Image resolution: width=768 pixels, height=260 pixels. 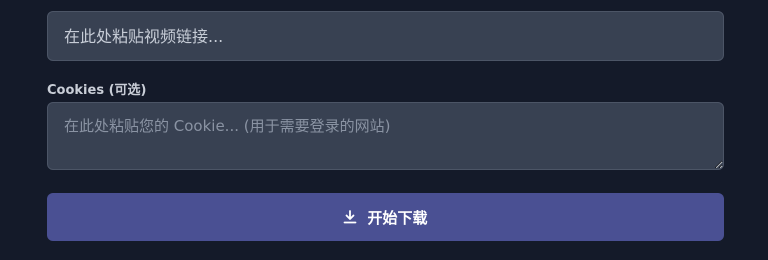 I want to click on download-icon, so click(x=350, y=217).